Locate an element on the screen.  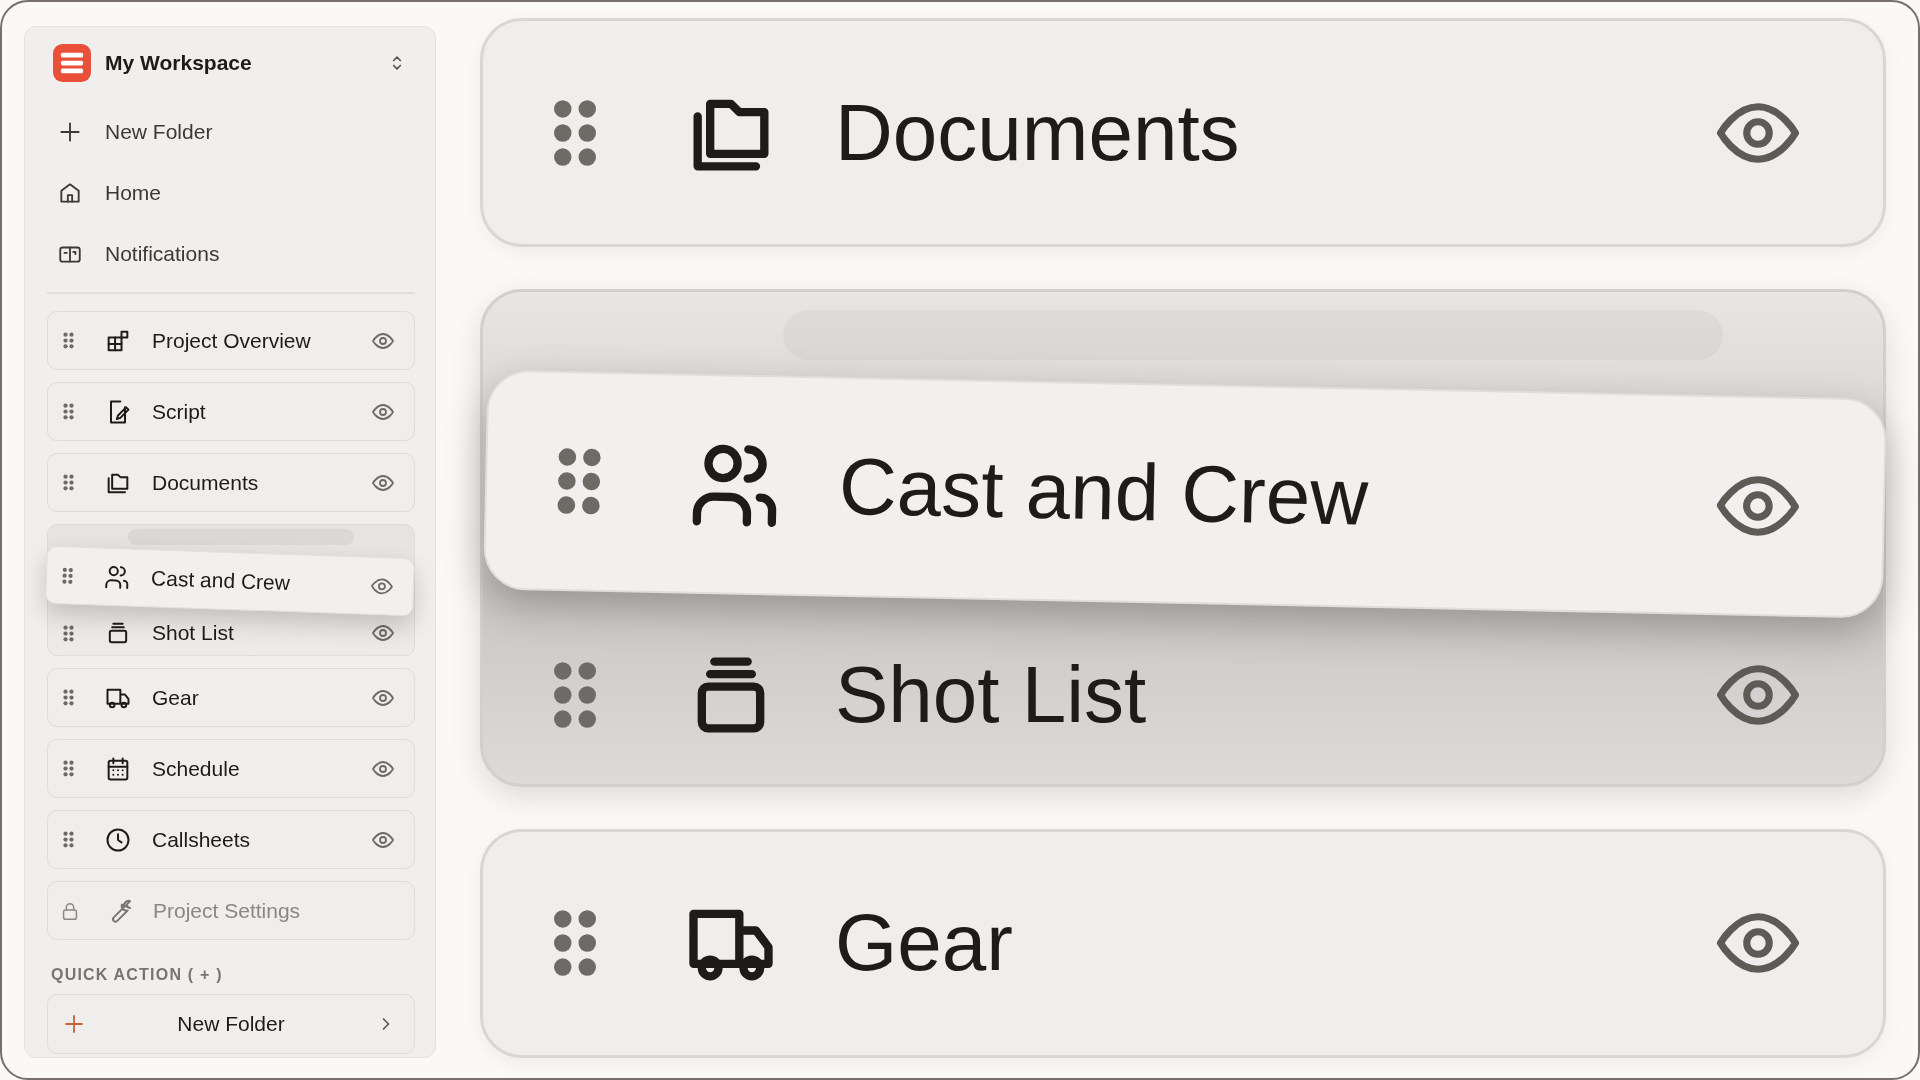
section-heading: QUICK ACTION ( + ) is located at coordinates (137, 975).